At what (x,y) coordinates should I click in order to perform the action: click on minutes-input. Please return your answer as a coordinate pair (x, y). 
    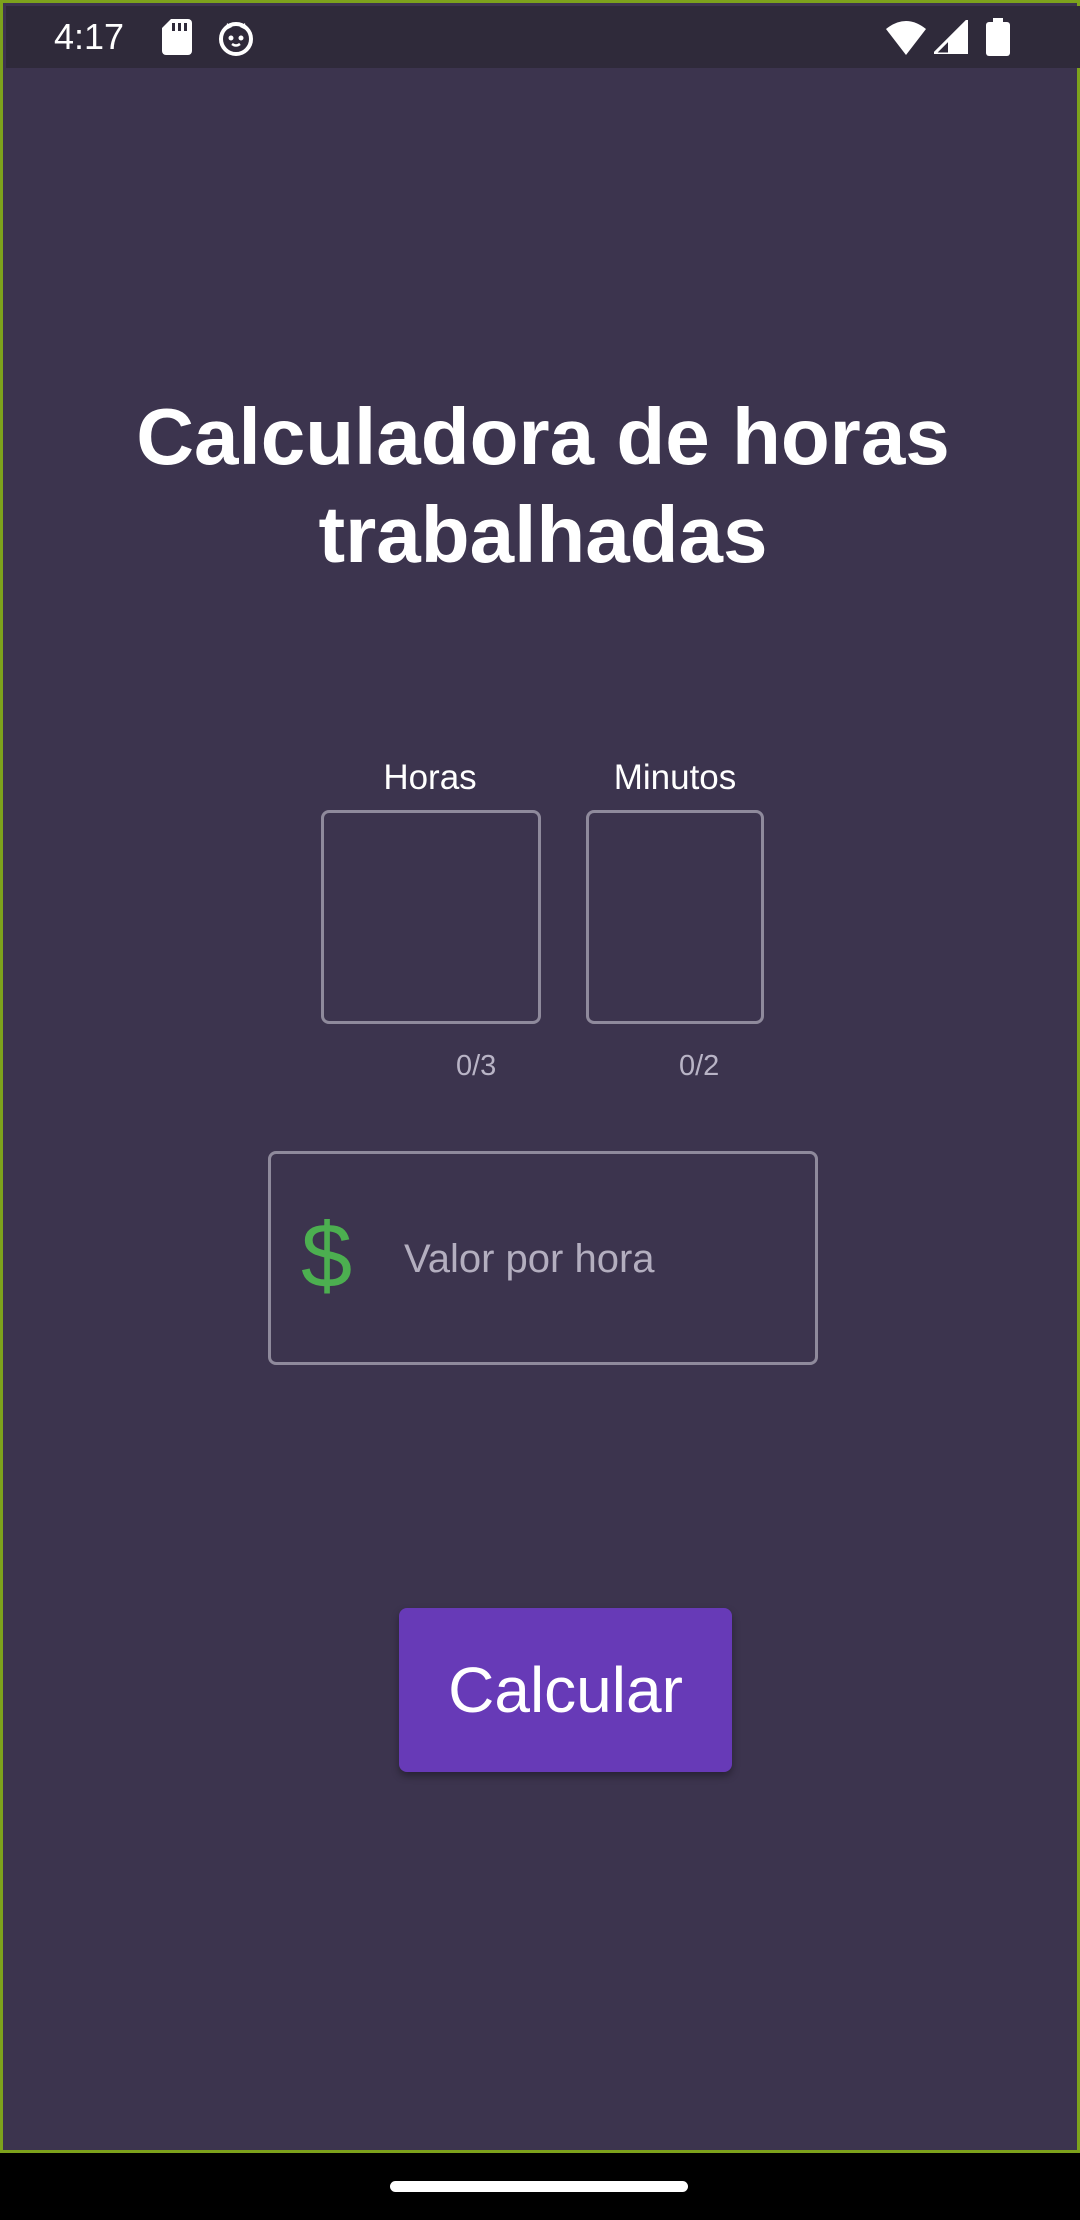
    Looking at the image, I should click on (675, 917).